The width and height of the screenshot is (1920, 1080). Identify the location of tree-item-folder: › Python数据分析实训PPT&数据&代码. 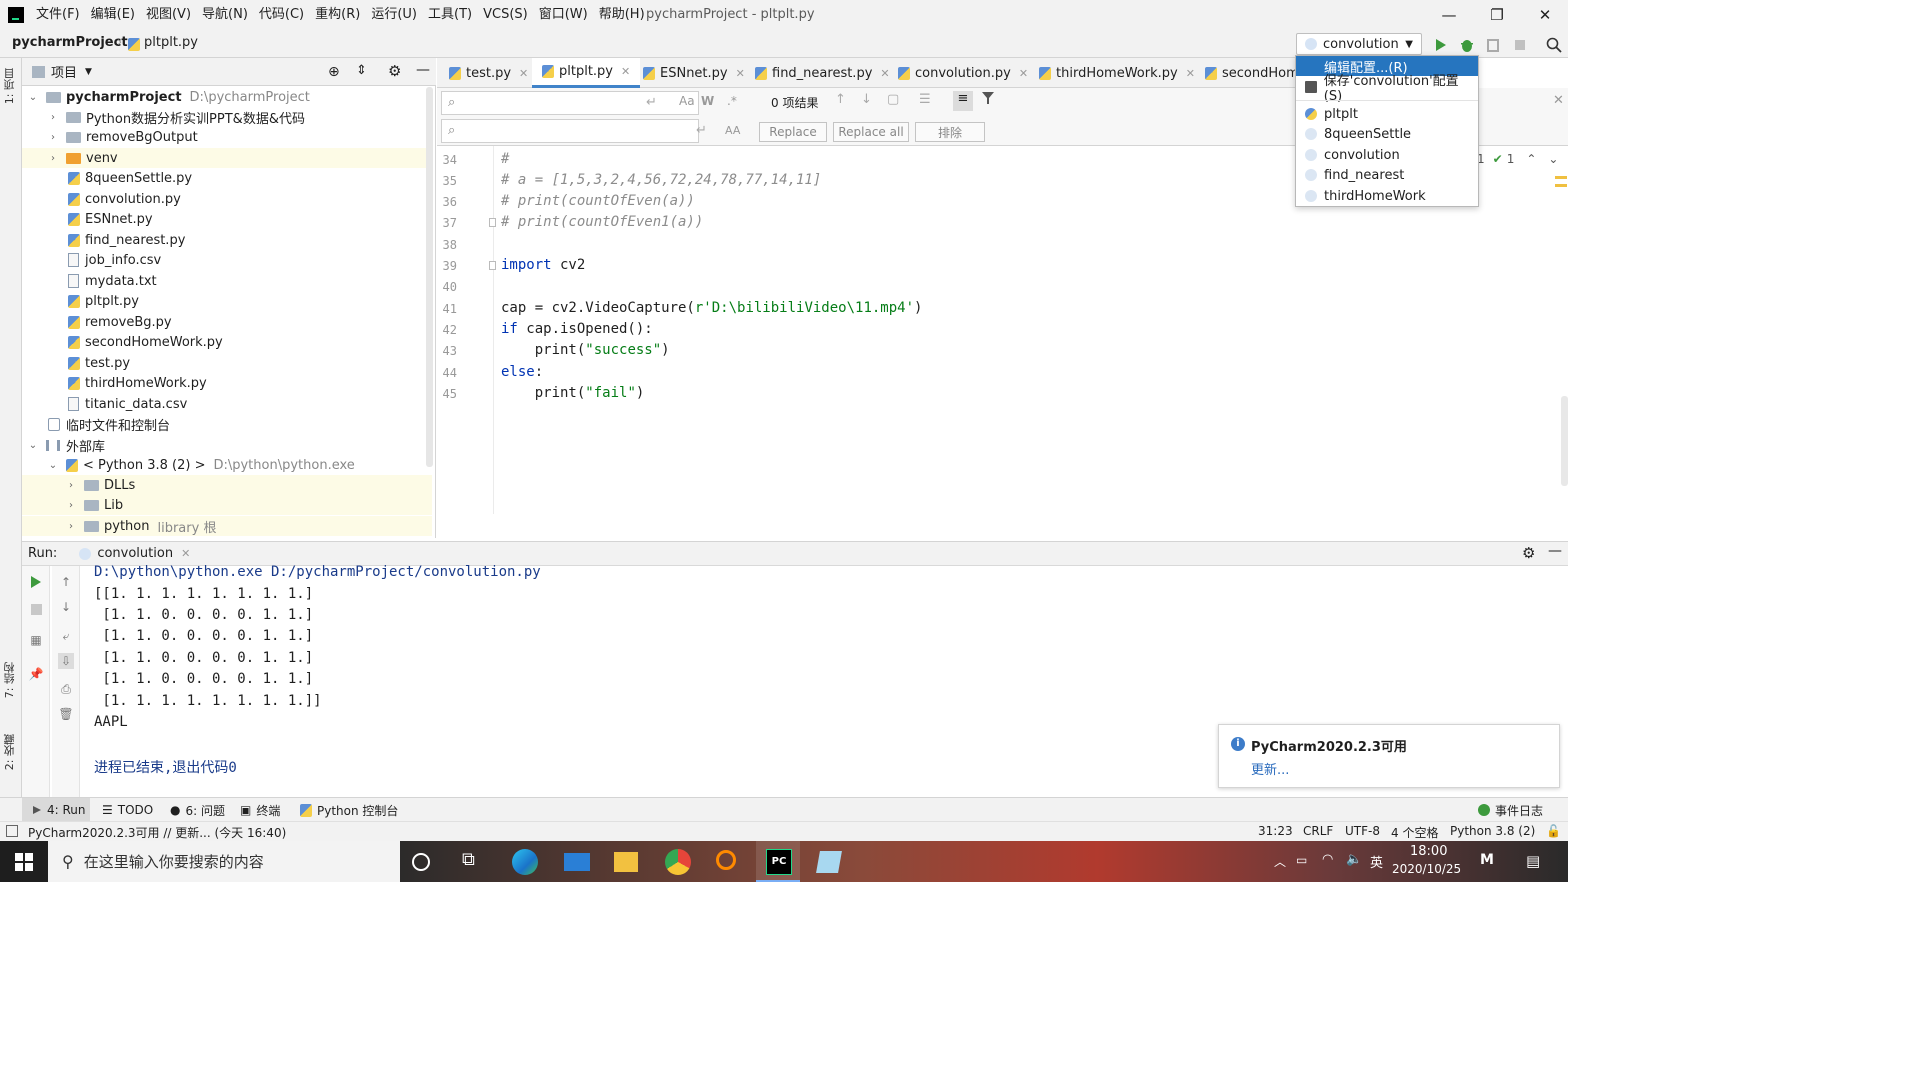
(248, 117).